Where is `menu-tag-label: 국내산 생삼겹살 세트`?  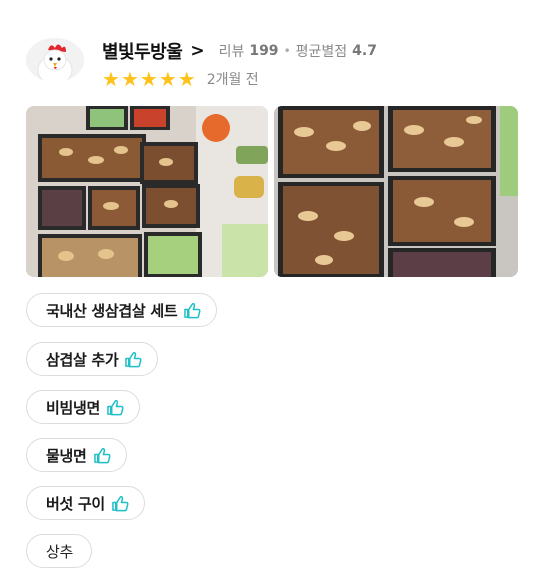
menu-tag-label: 국내산 생삼겹살 세트 is located at coordinates (112, 310).